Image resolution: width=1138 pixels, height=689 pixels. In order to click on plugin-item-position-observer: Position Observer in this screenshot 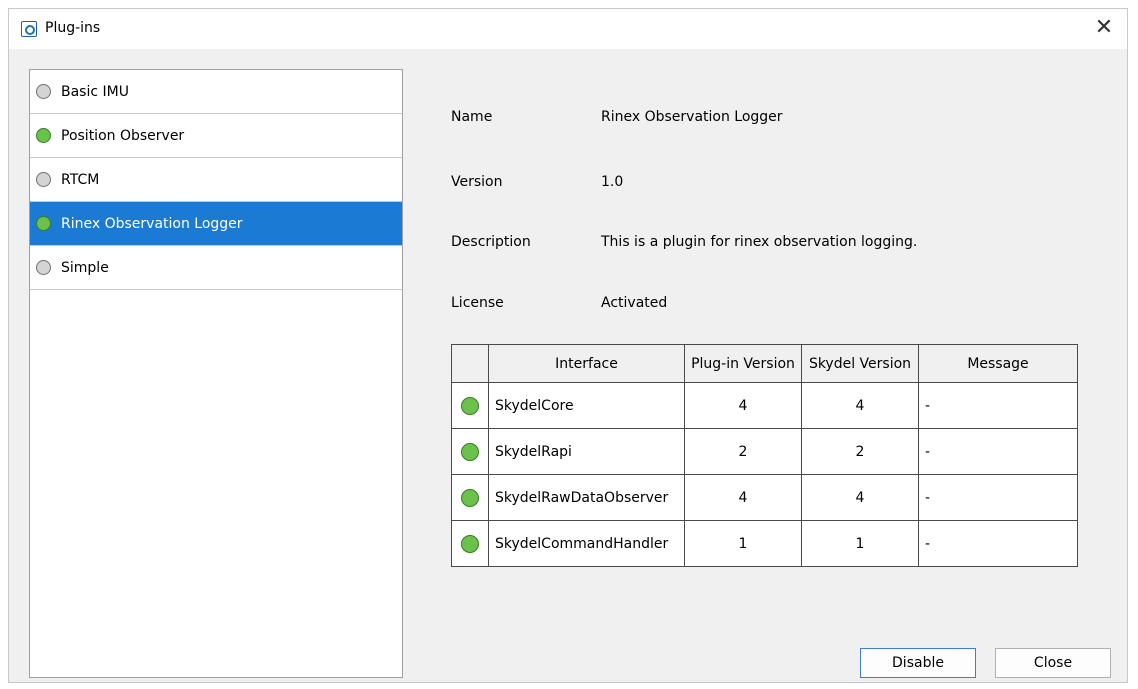, I will do `click(216, 136)`.